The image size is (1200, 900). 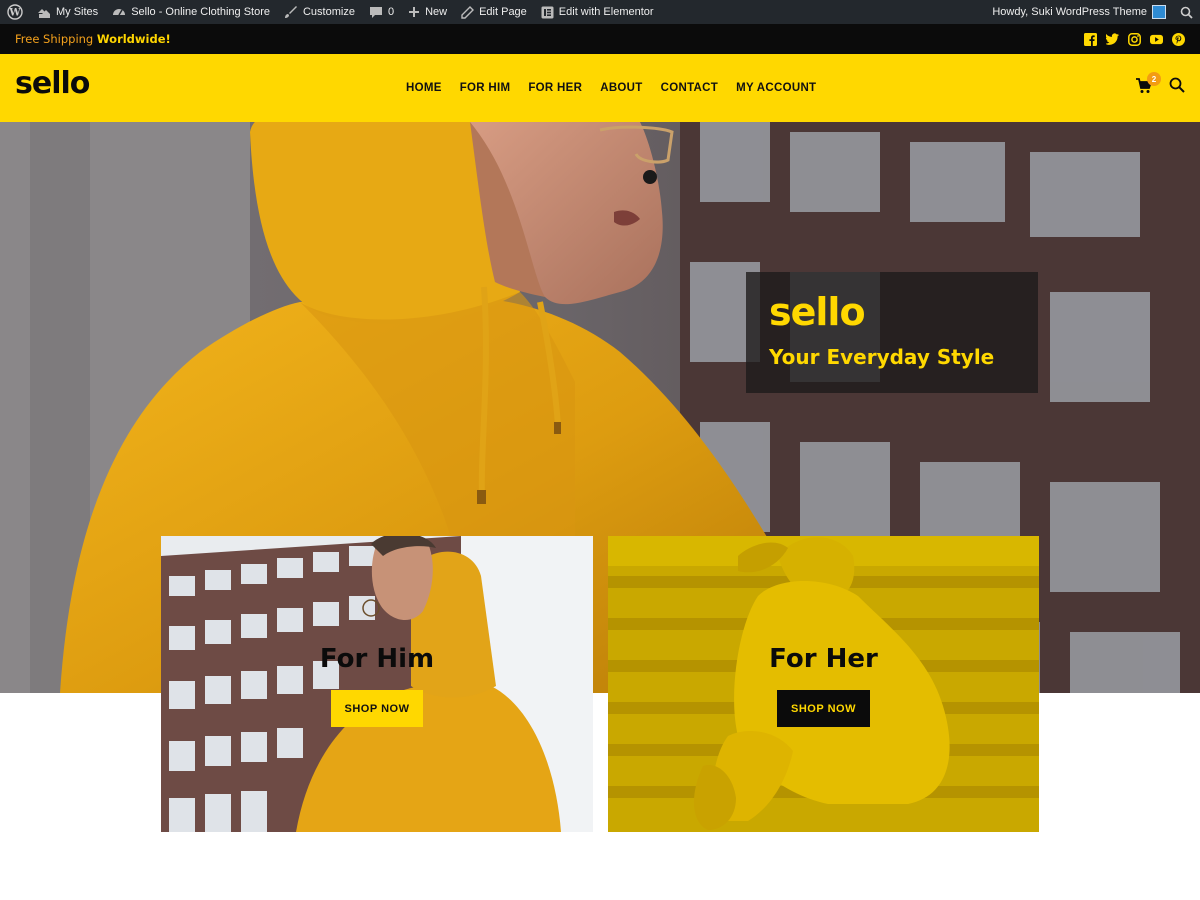 I want to click on nav-home: HOME, so click(x=424, y=88).